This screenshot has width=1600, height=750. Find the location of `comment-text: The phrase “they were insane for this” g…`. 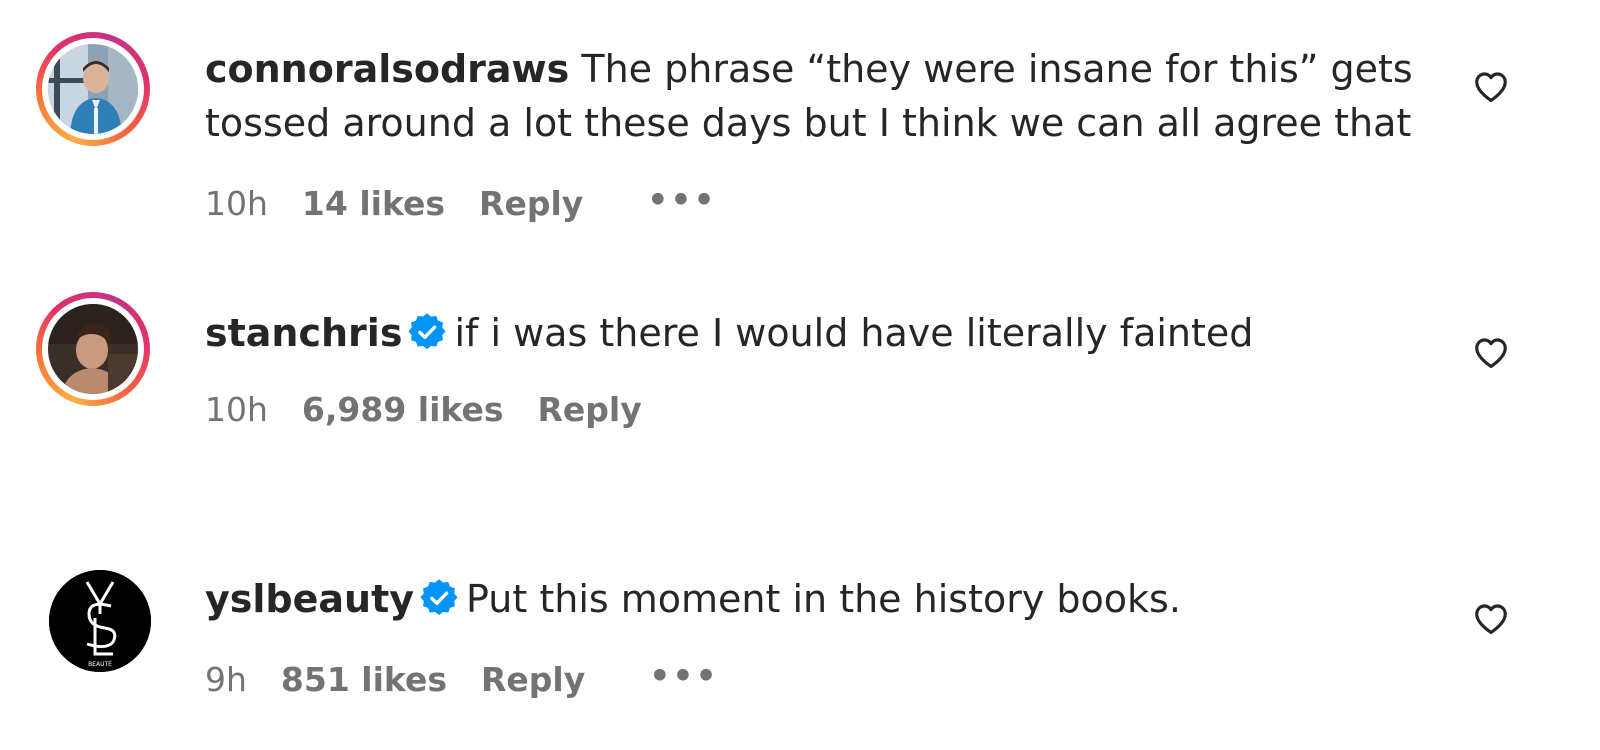

comment-text: The phrase “they were insane for this” g… is located at coordinates (997, 69).